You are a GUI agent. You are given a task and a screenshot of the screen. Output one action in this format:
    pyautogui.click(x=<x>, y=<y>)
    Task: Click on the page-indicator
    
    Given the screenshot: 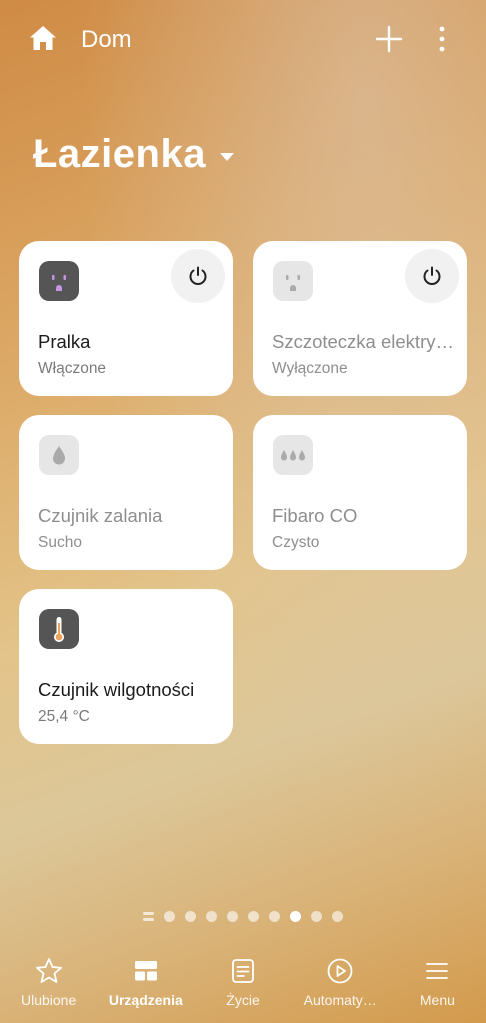 What is the action you would take?
    pyautogui.click(x=243, y=916)
    